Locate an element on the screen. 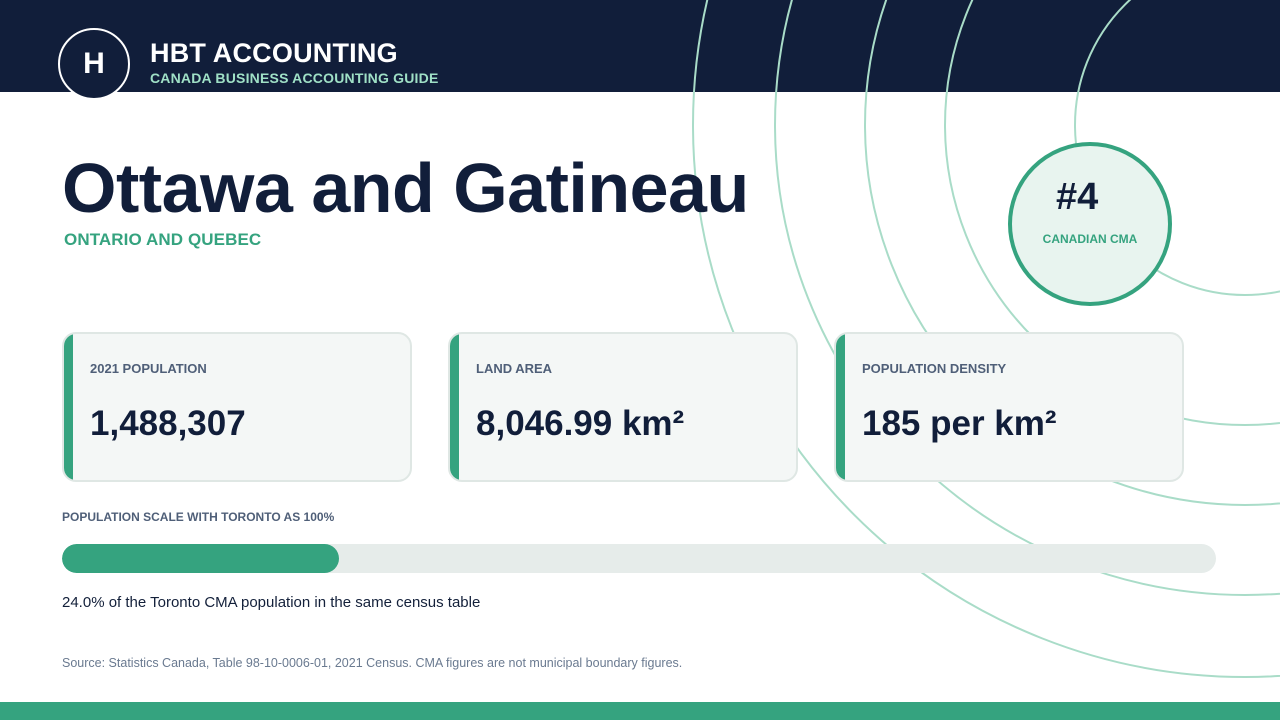 Image resolution: width=1280 pixels, height=720 pixels. brand-name: HBT ACCOUNTING is located at coordinates (274, 53).